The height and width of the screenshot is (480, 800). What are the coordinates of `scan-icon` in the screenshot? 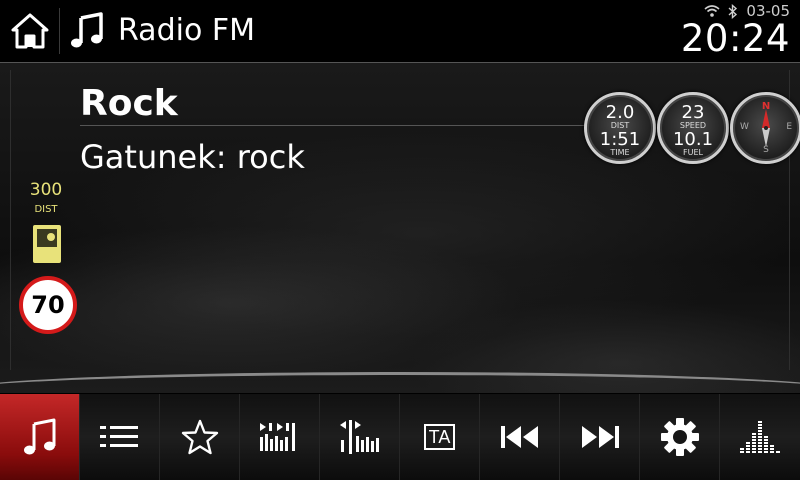 It's located at (277, 437).